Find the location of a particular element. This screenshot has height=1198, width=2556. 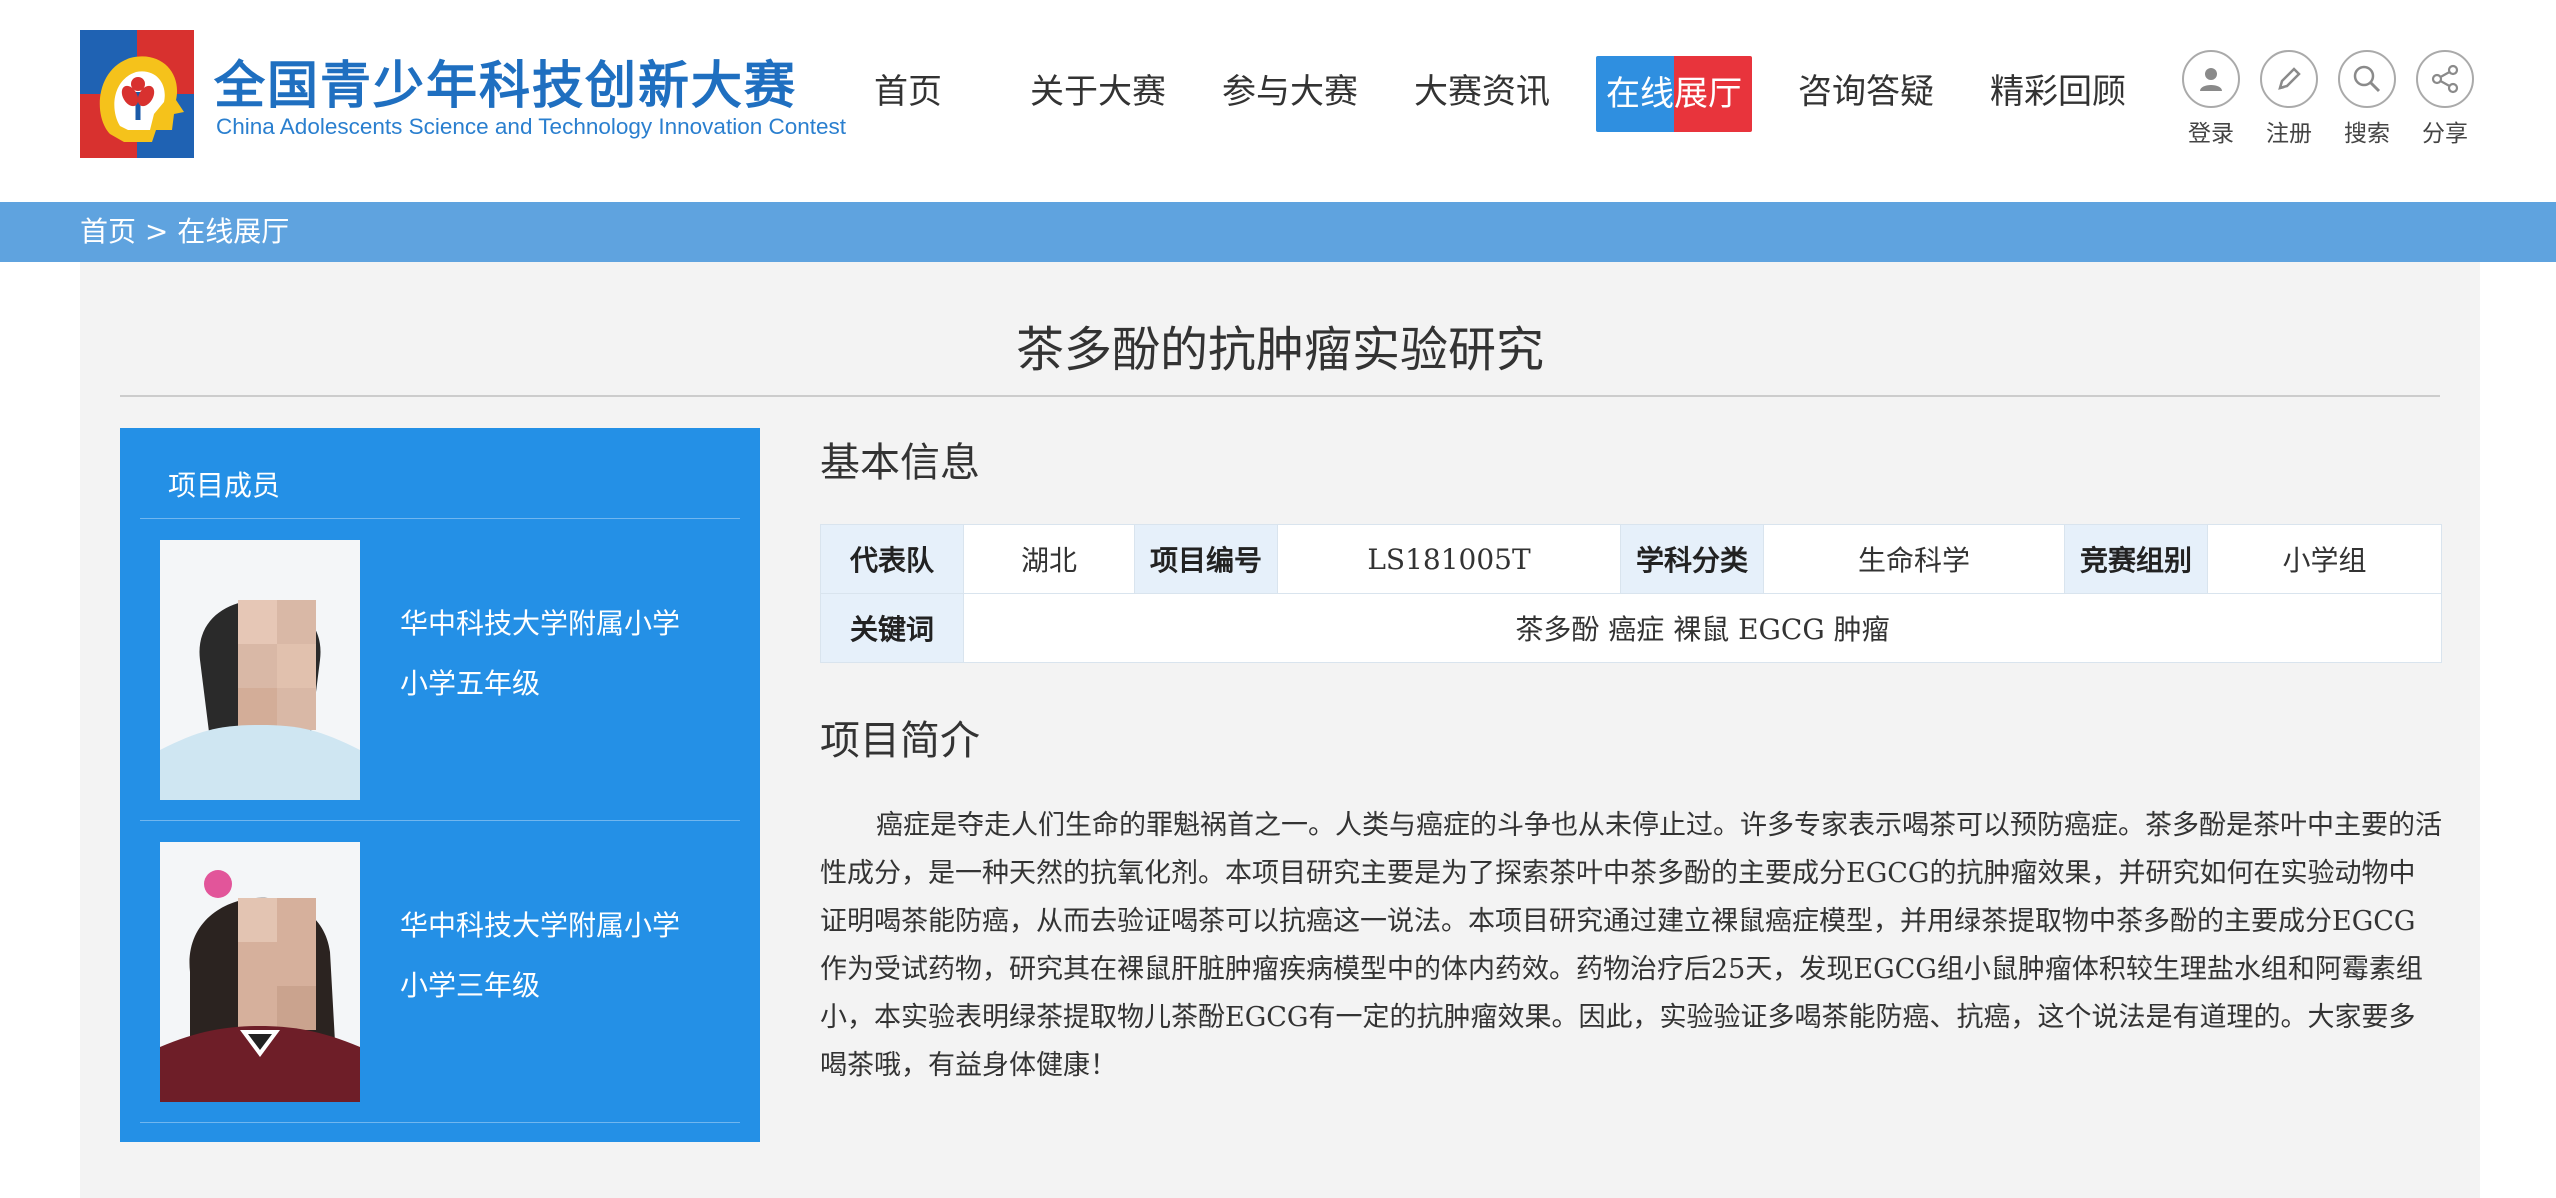

nav-item-about: 关于大赛 is located at coordinates (1098, 92).